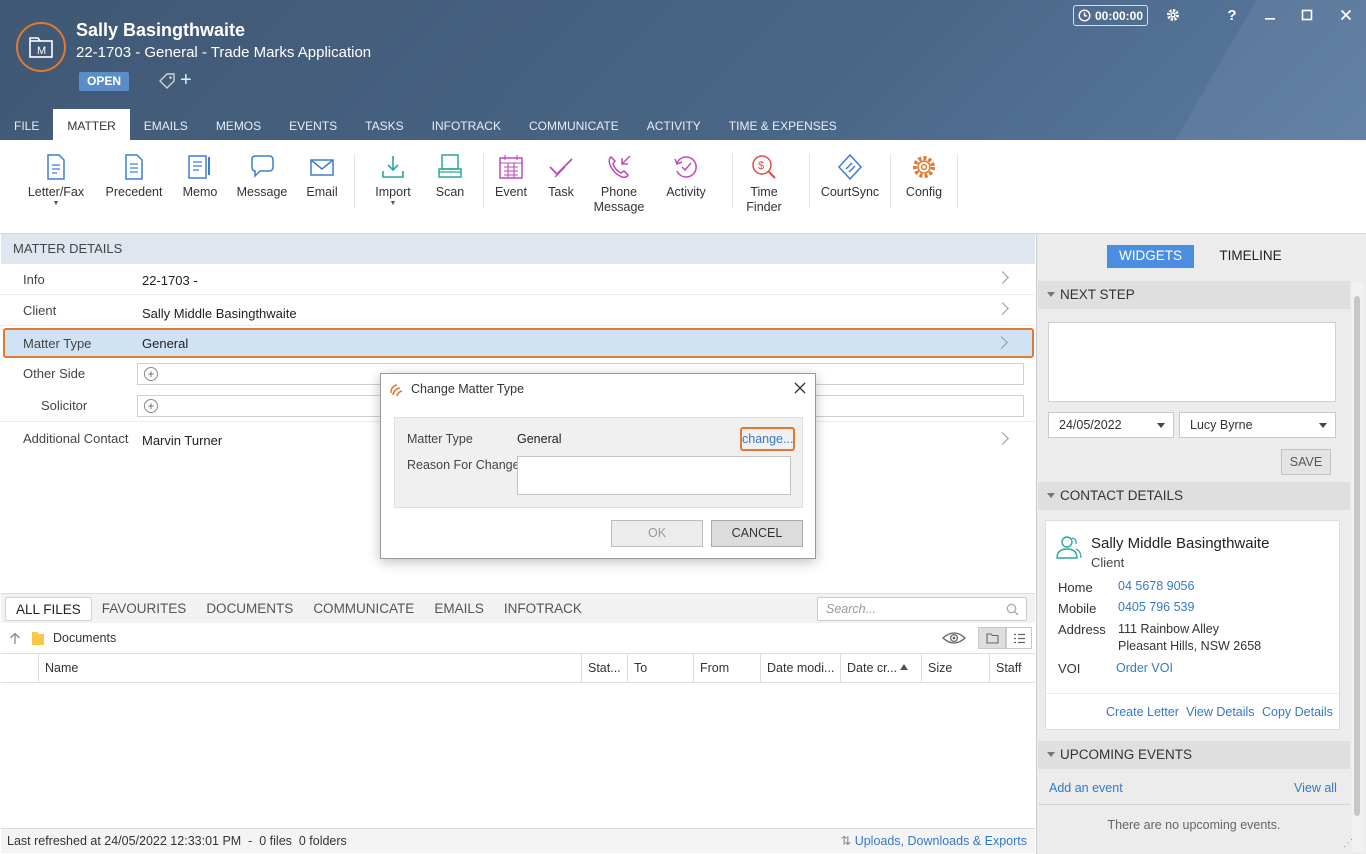  Describe the element at coordinates (48, 609) in the screenshot. I see `tab-all-files: ALL FILES` at that location.